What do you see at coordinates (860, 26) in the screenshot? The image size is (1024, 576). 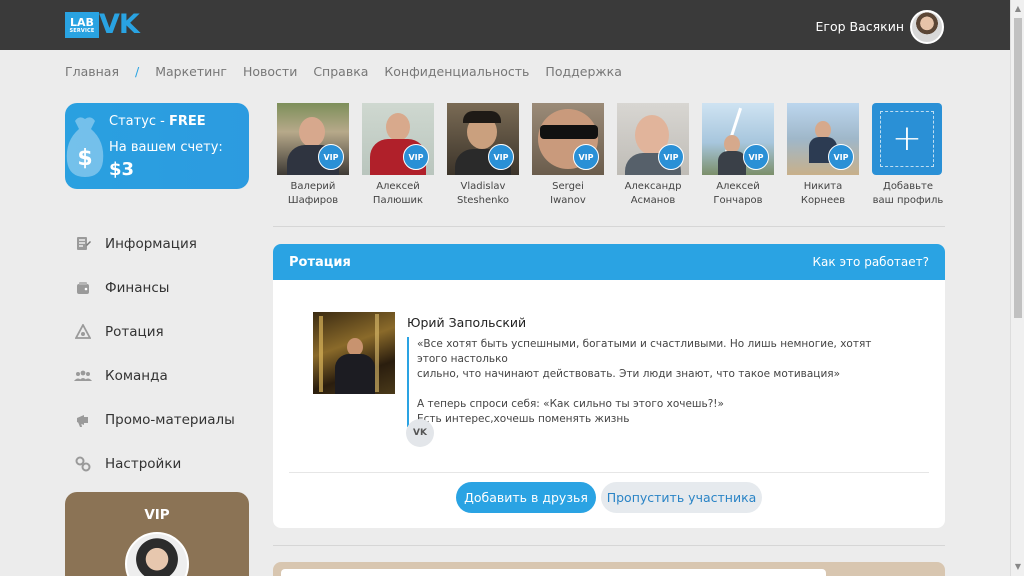 I see `user-name: Егор Васякин` at bounding box center [860, 26].